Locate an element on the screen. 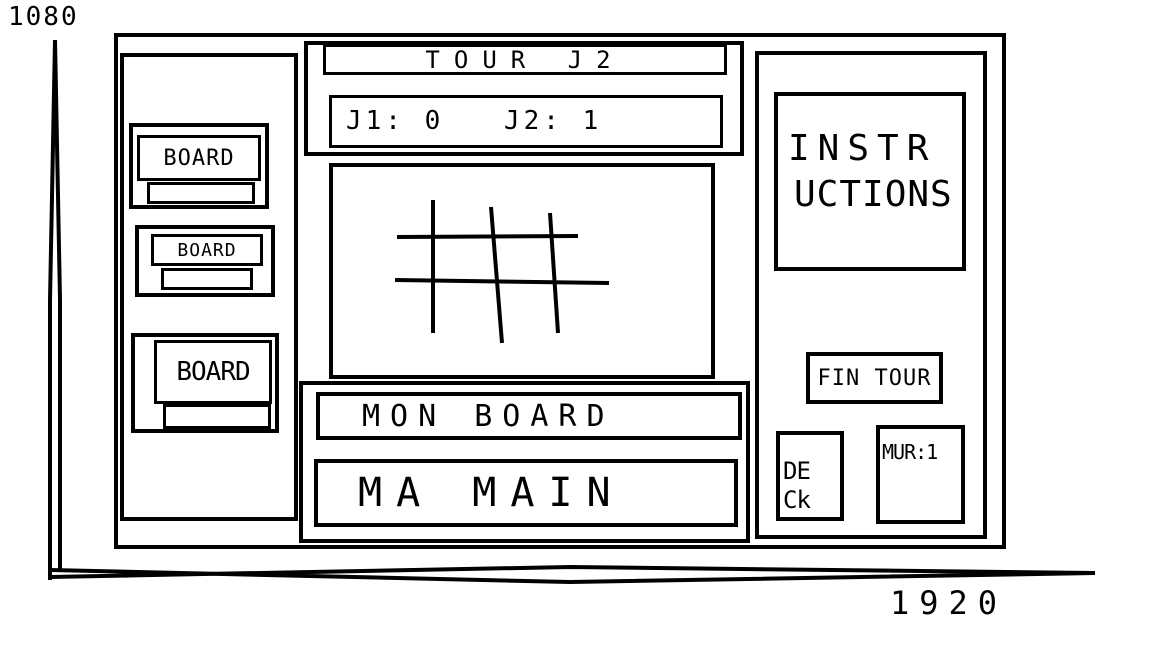 This screenshot has height=648, width=1152. my-hand: MA MAIN is located at coordinates (526, 493).